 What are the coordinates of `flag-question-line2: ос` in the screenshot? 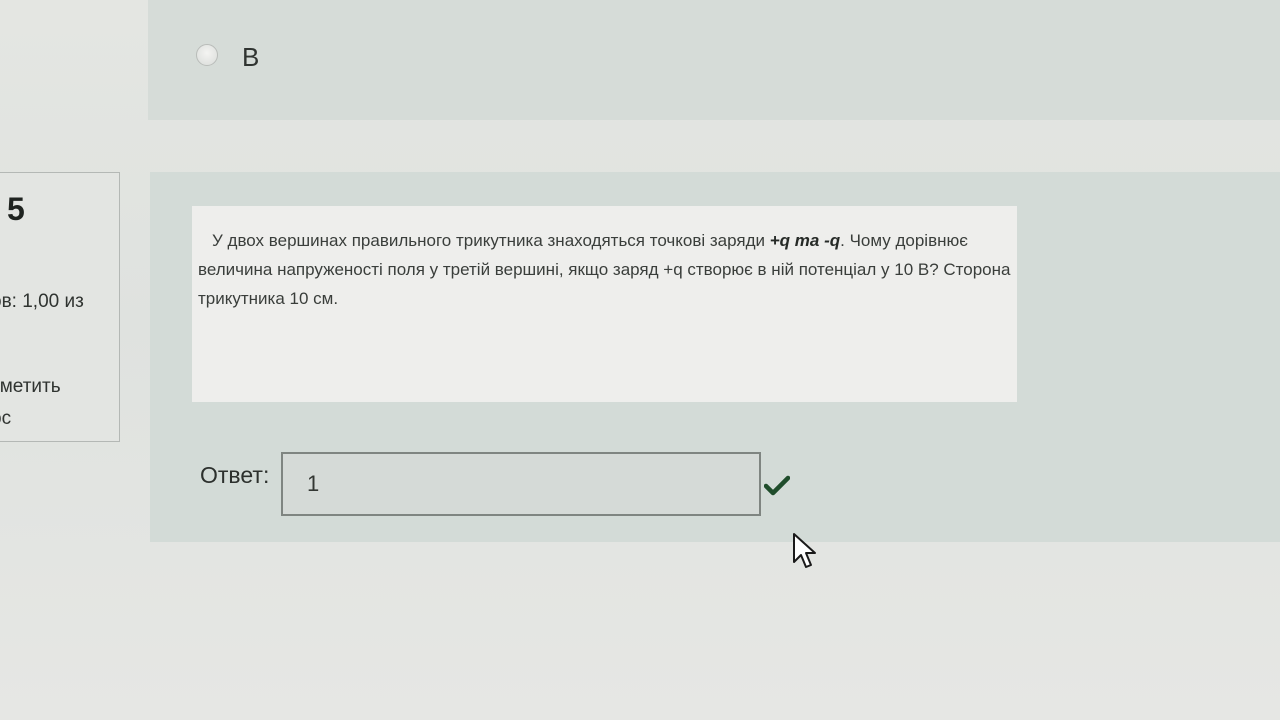 It's located at (6, 418).